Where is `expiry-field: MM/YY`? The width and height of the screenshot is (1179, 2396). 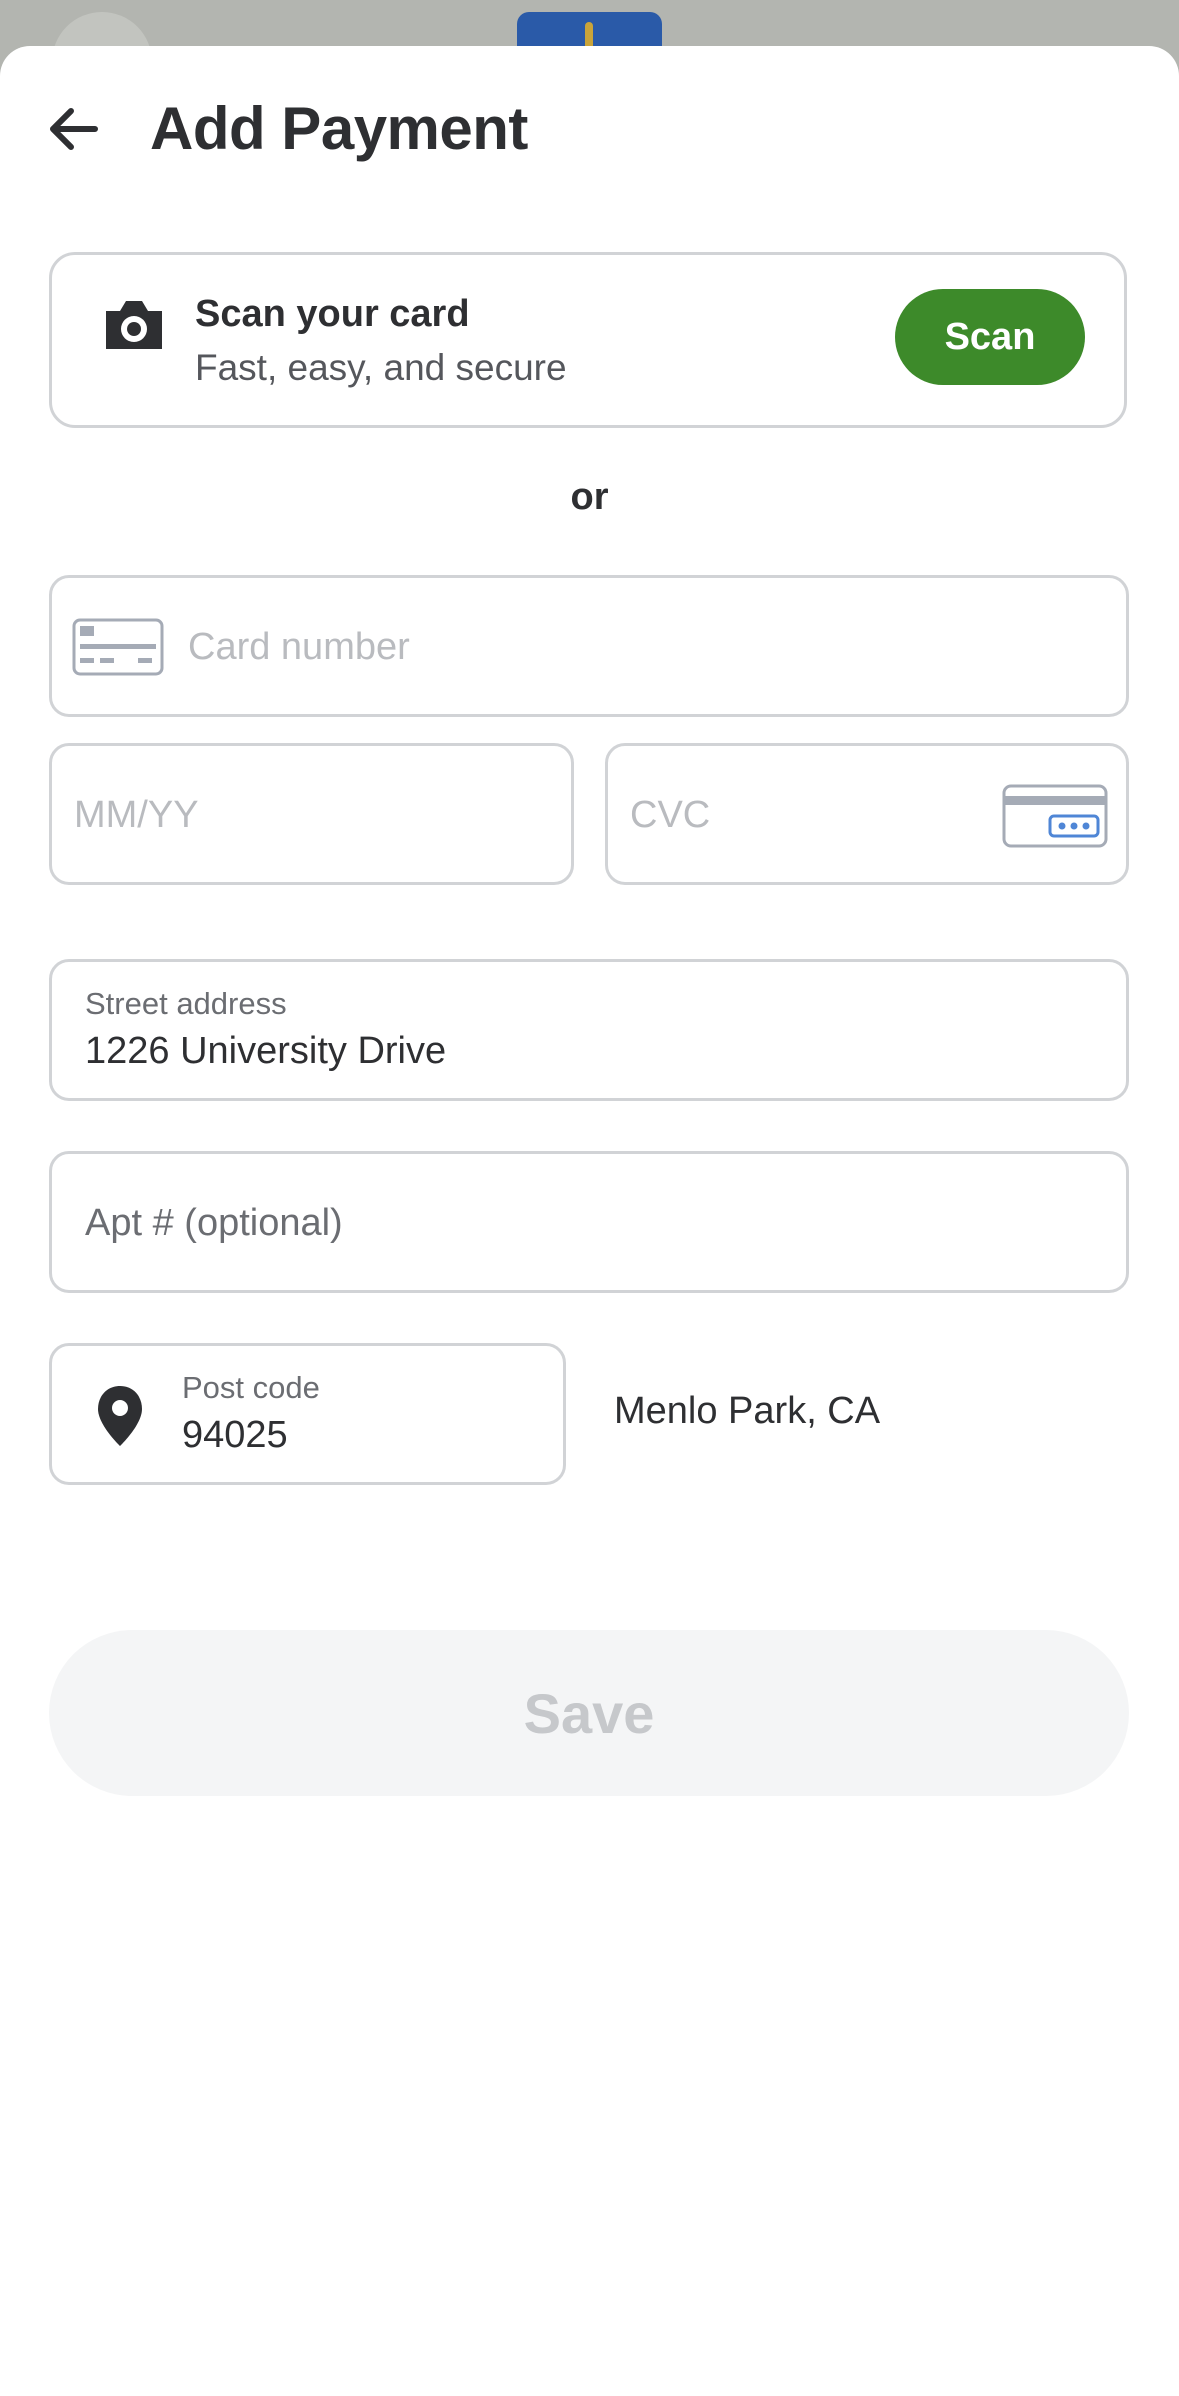 expiry-field: MM/YY is located at coordinates (311, 814).